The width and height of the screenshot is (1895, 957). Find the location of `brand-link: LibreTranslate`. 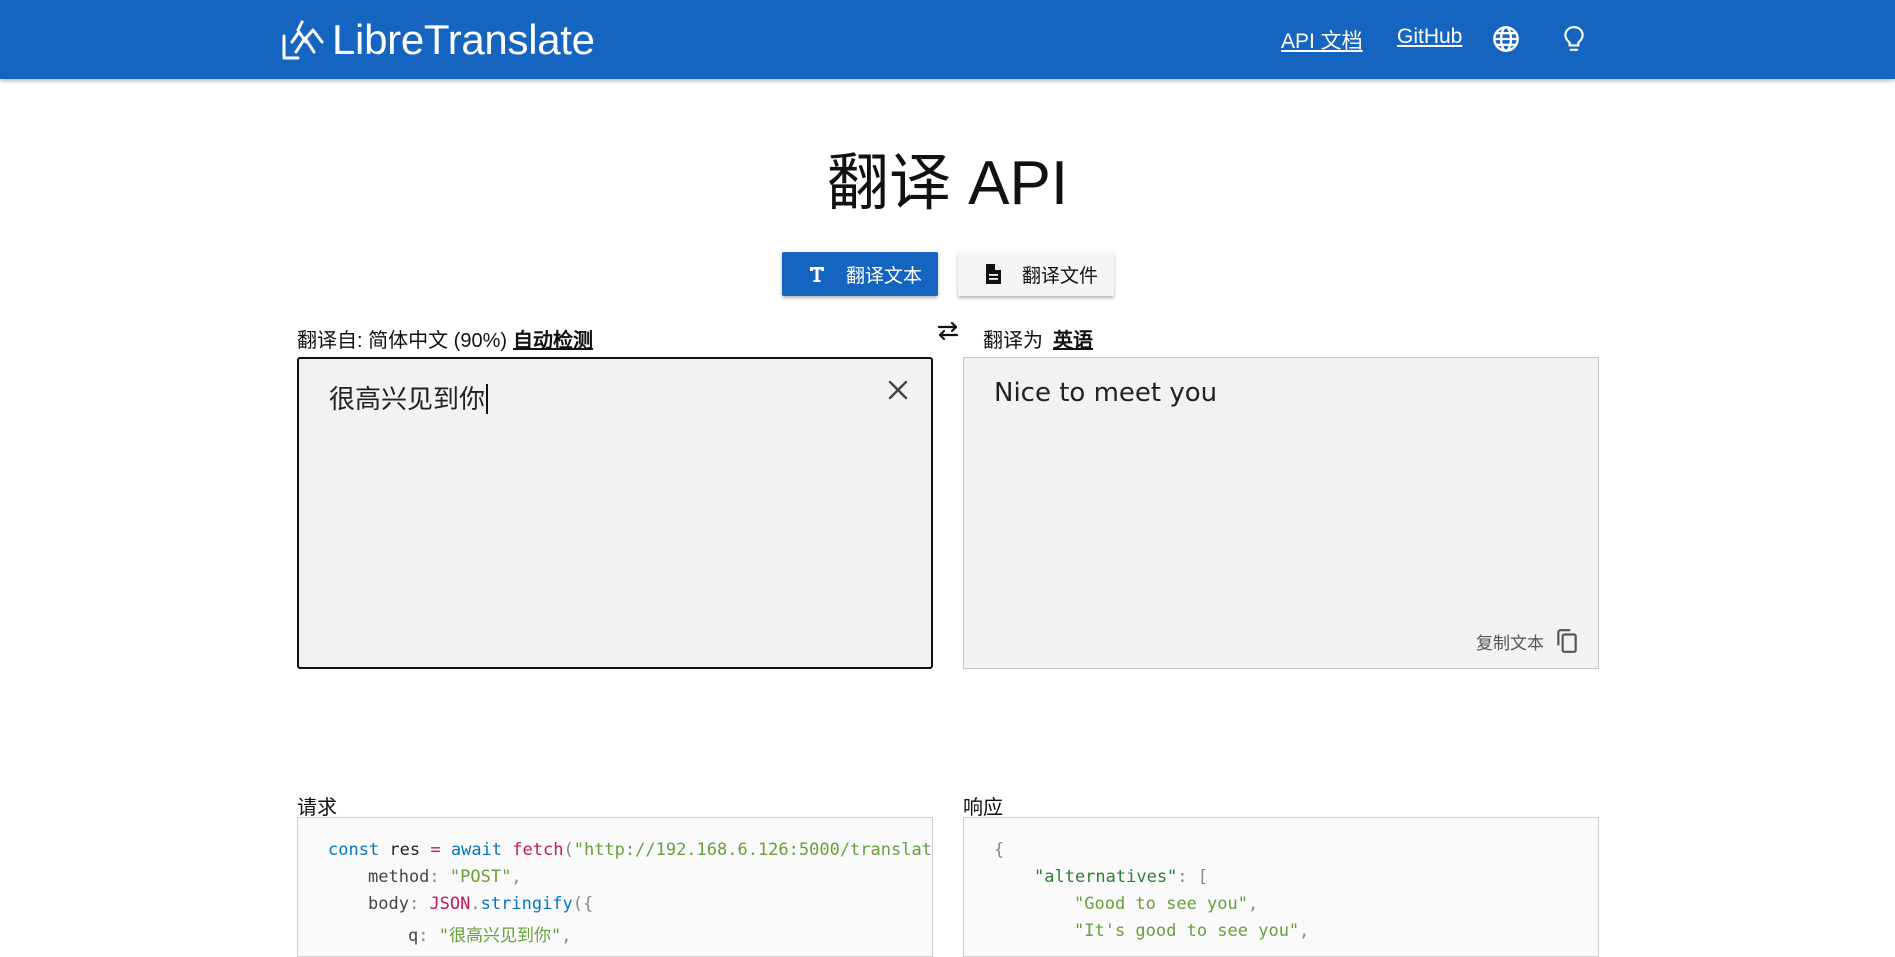

brand-link: LibreTranslate is located at coordinates (437, 40).